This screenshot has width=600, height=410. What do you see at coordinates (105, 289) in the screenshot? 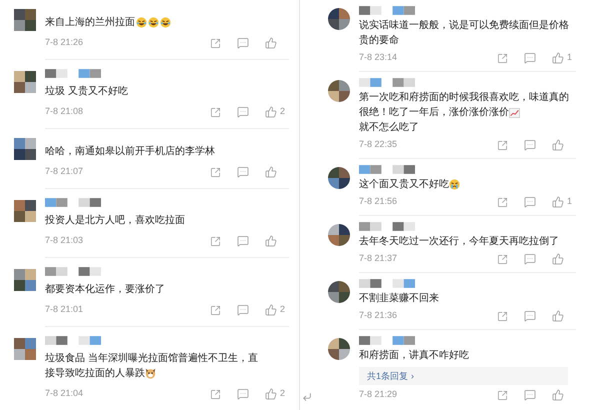
I see `comment-text: 都要资本化运作，要涨价了` at bounding box center [105, 289].